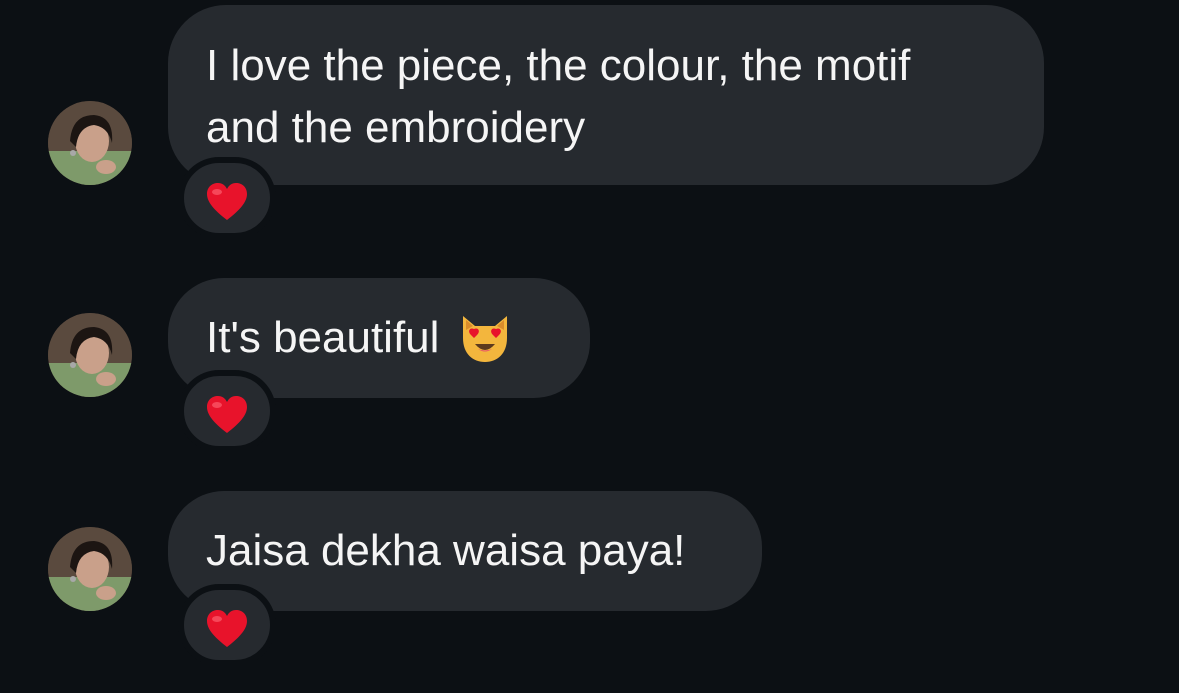 The height and width of the screenshot is (693, 1179). What do you see at coordinates (485, 336) in the screenshot?
I see `heart-eyes-cat-icon` at bounding box center [485, 336].